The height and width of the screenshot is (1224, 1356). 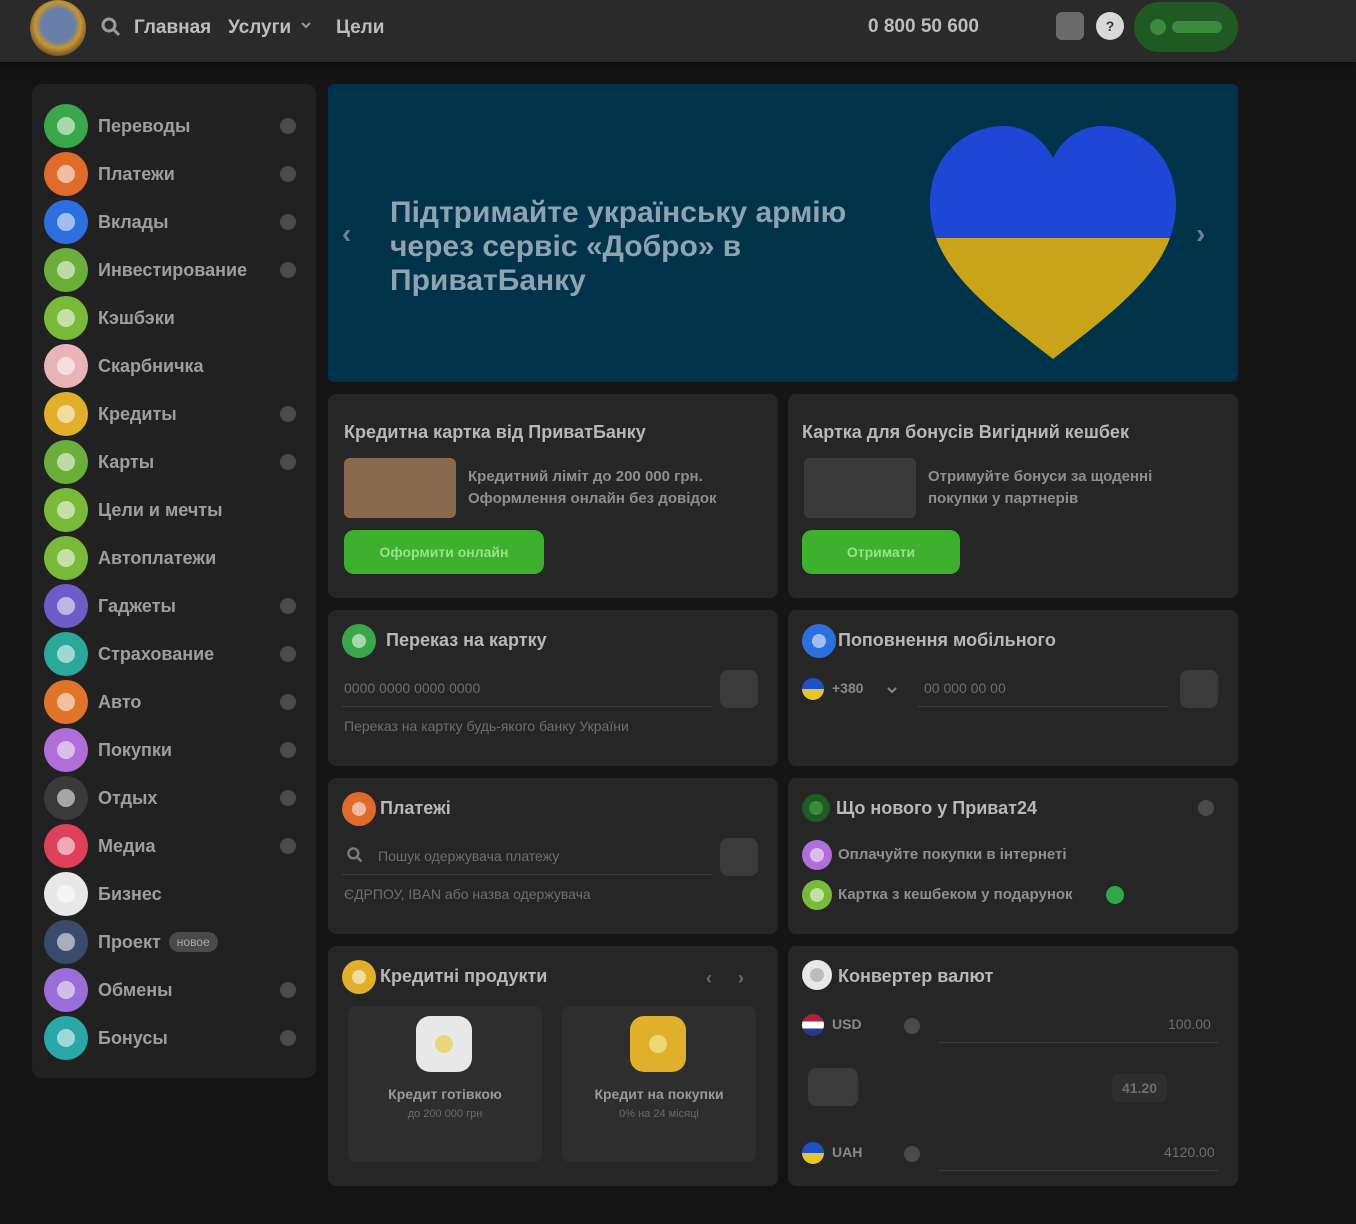 I want to click on sidebar-item: Скарбничка, so click(x=174, y=366).